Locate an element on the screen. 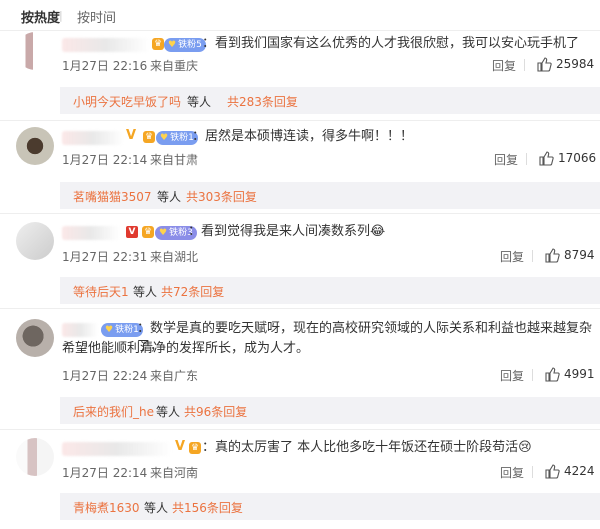 This screenshot has width=600, height=529. sort-tabs: 按热度 | 按时间 is located at coordinates (300, 15).